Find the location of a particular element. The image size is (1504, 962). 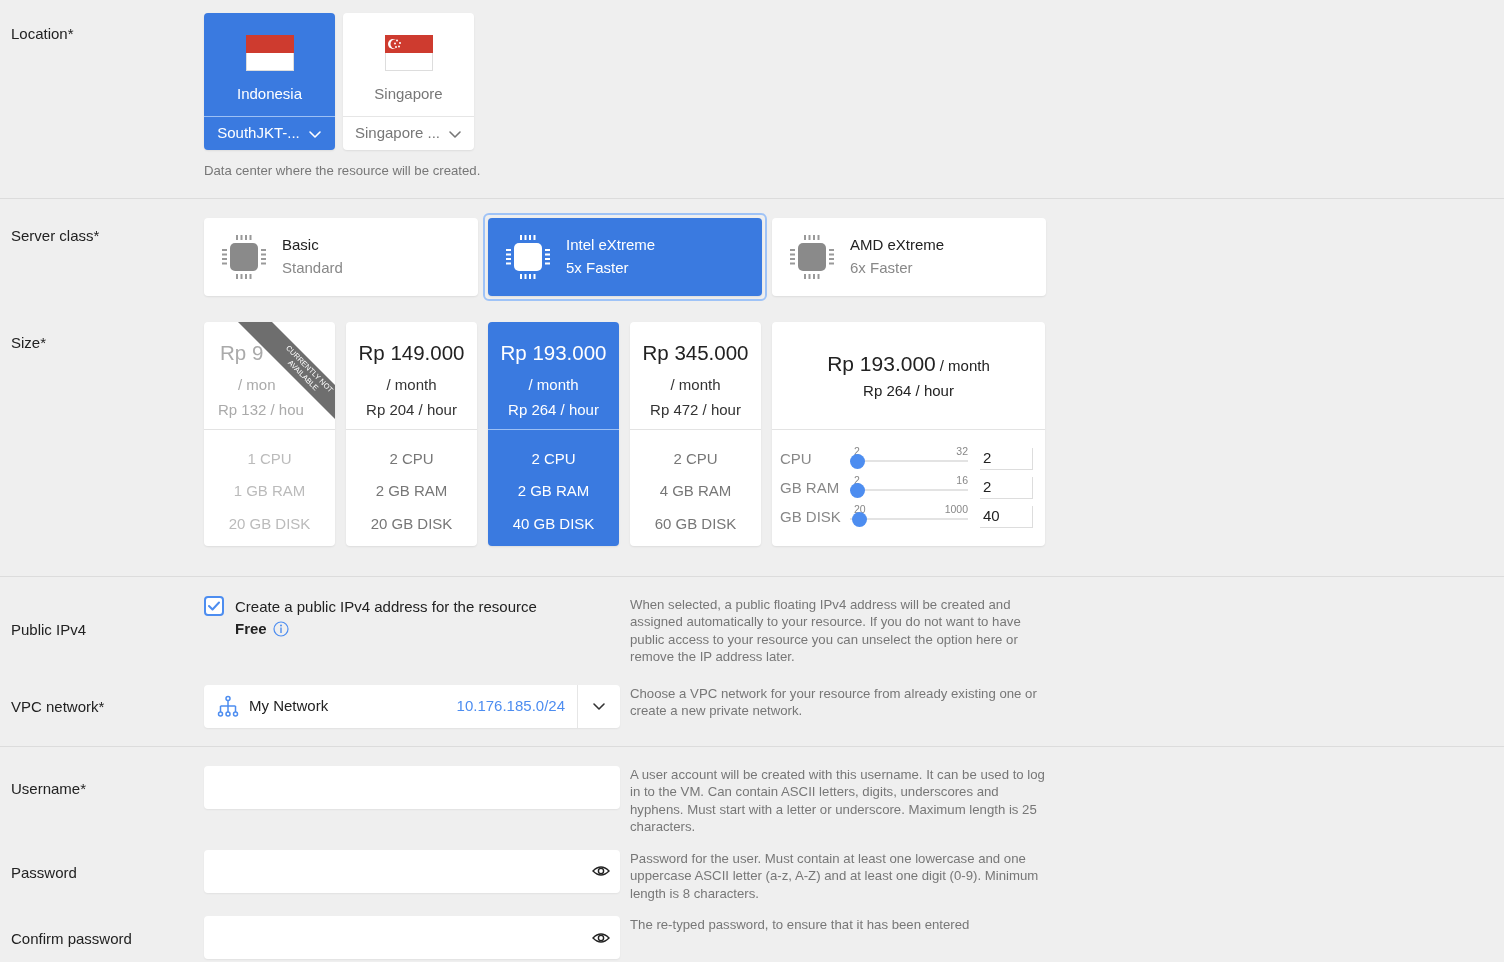

plan-card: Rp 193.000 / month Rp 264 / hour 2 CPU 2 GB RAM 40 GB DISK is located at coordinates (553, 433).